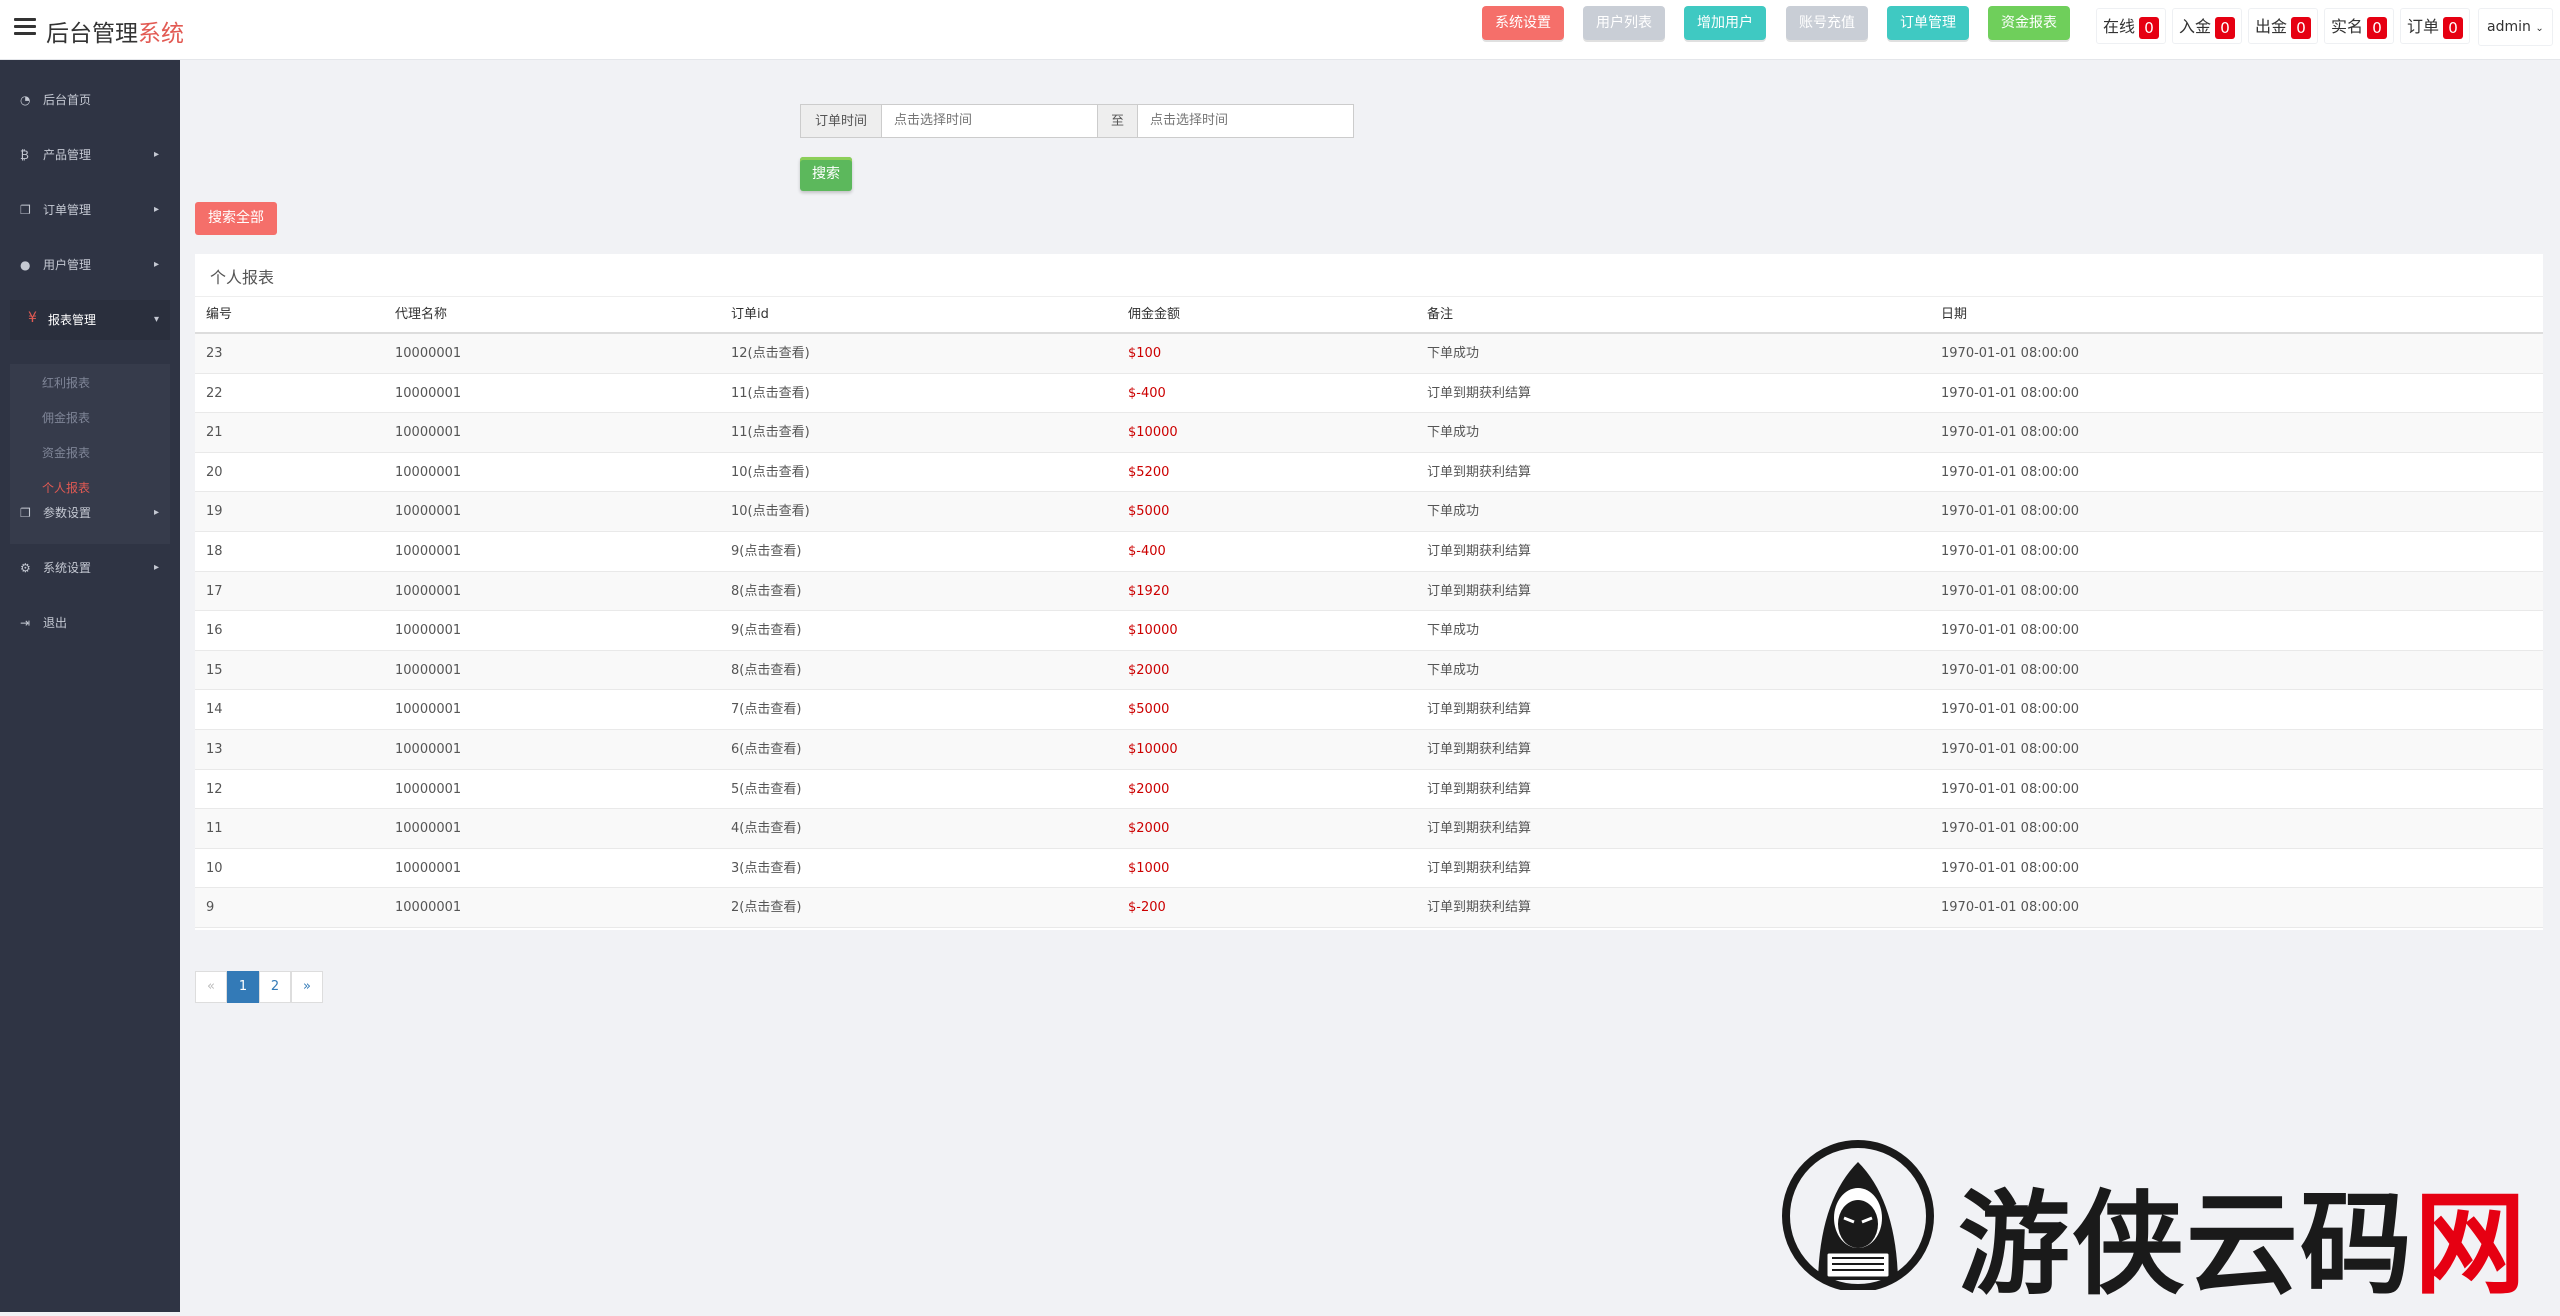 This screenshot has width=2560, height=1316. What do you see at coordinates (55, 623) in the screenshot?
I see `sidebar-item-label: 退出` at bounding box center [55, 623].